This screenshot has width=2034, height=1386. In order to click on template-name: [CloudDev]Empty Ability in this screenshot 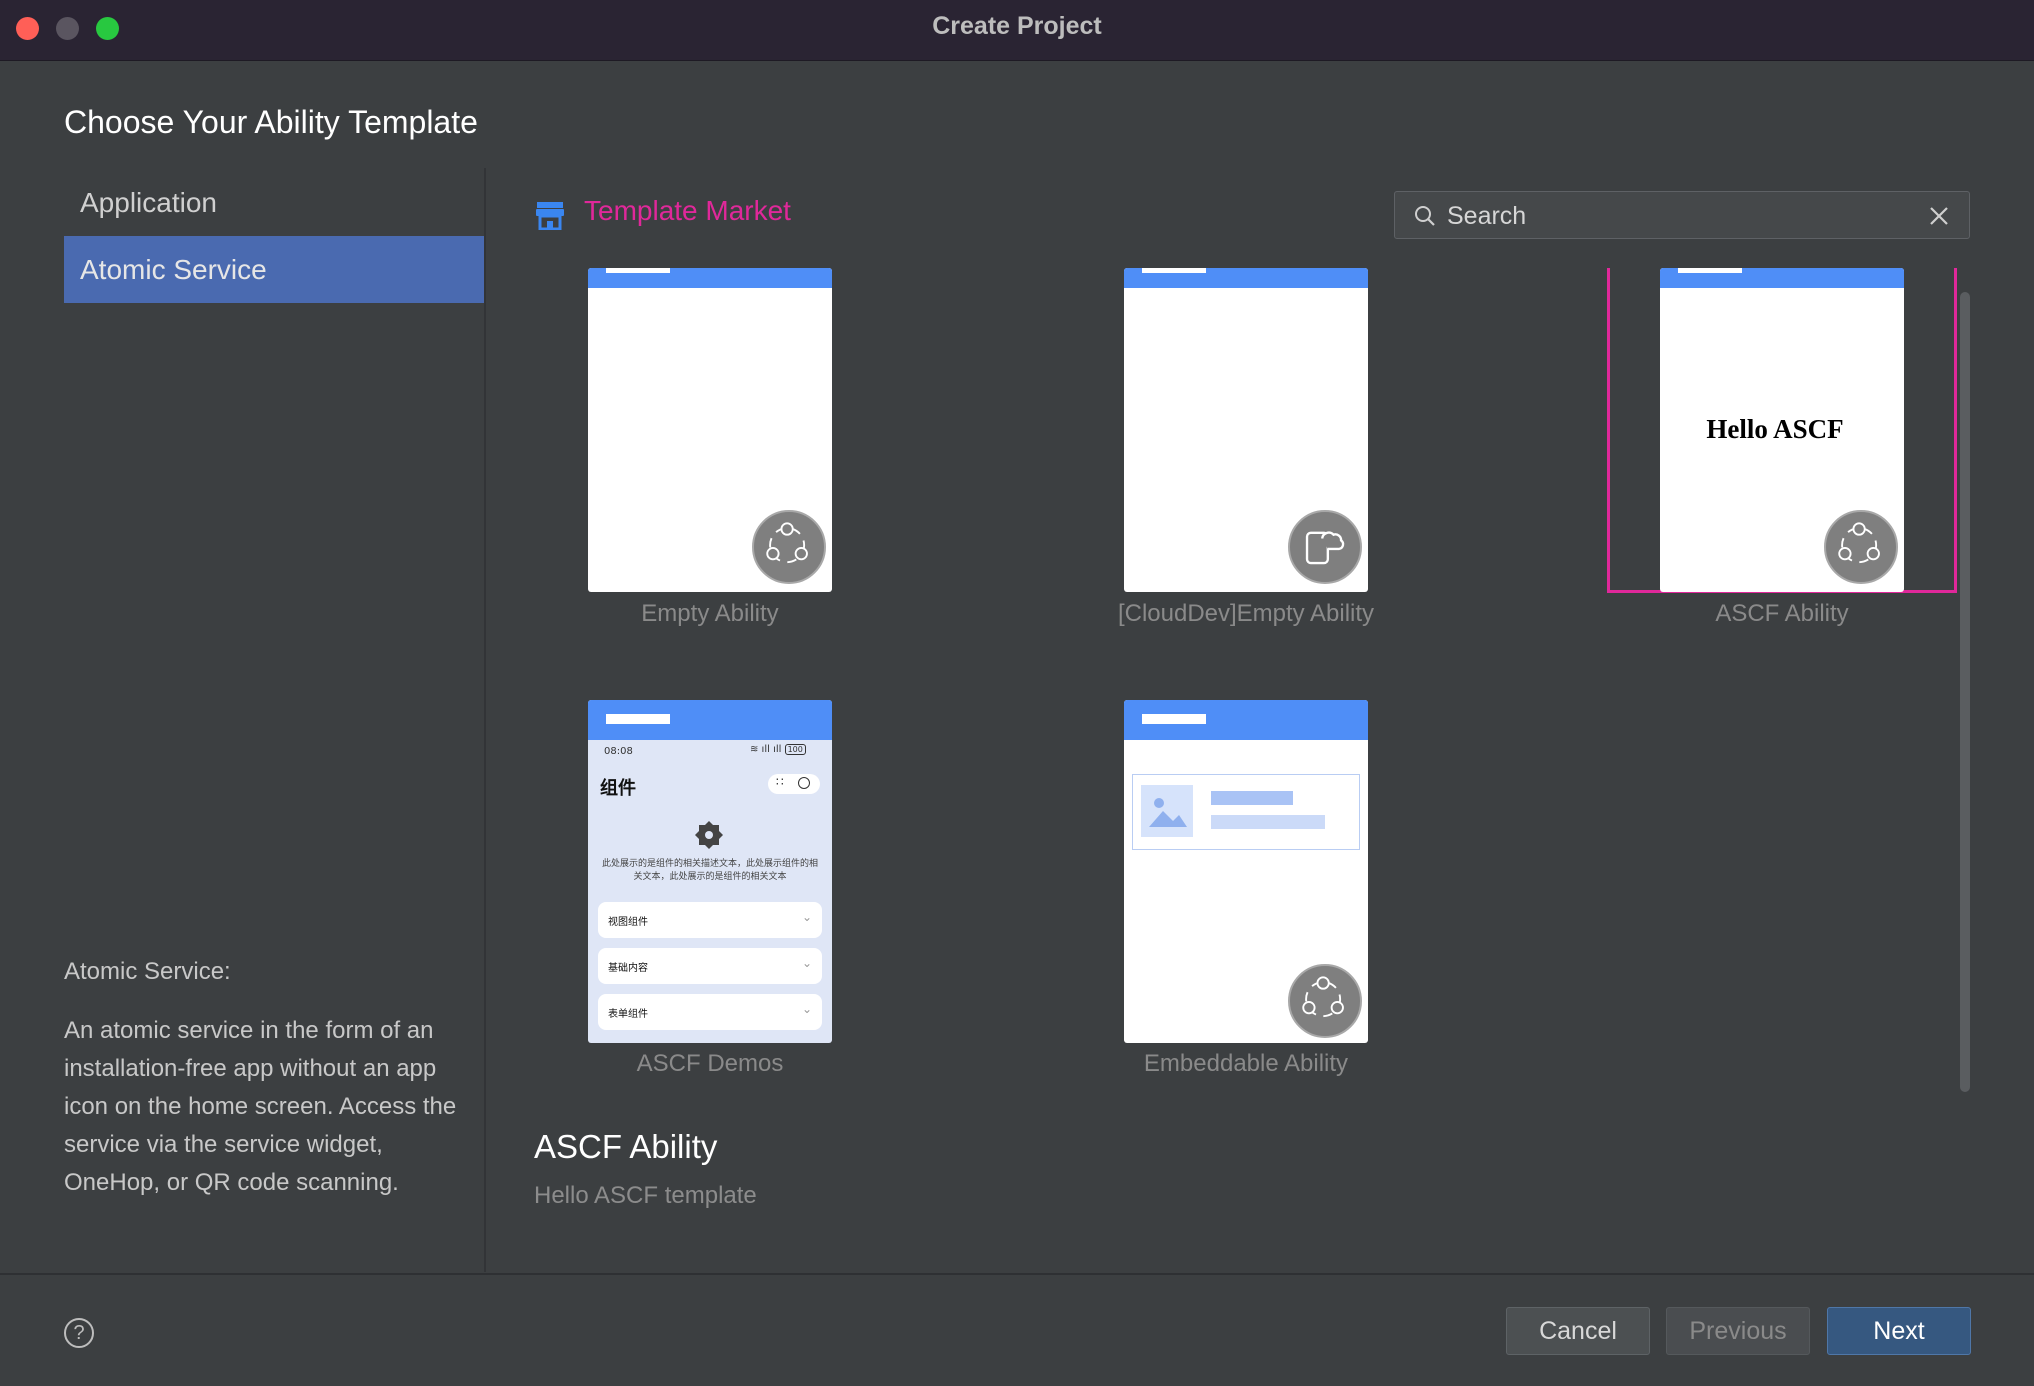, I will do `click(1246, 613)`.